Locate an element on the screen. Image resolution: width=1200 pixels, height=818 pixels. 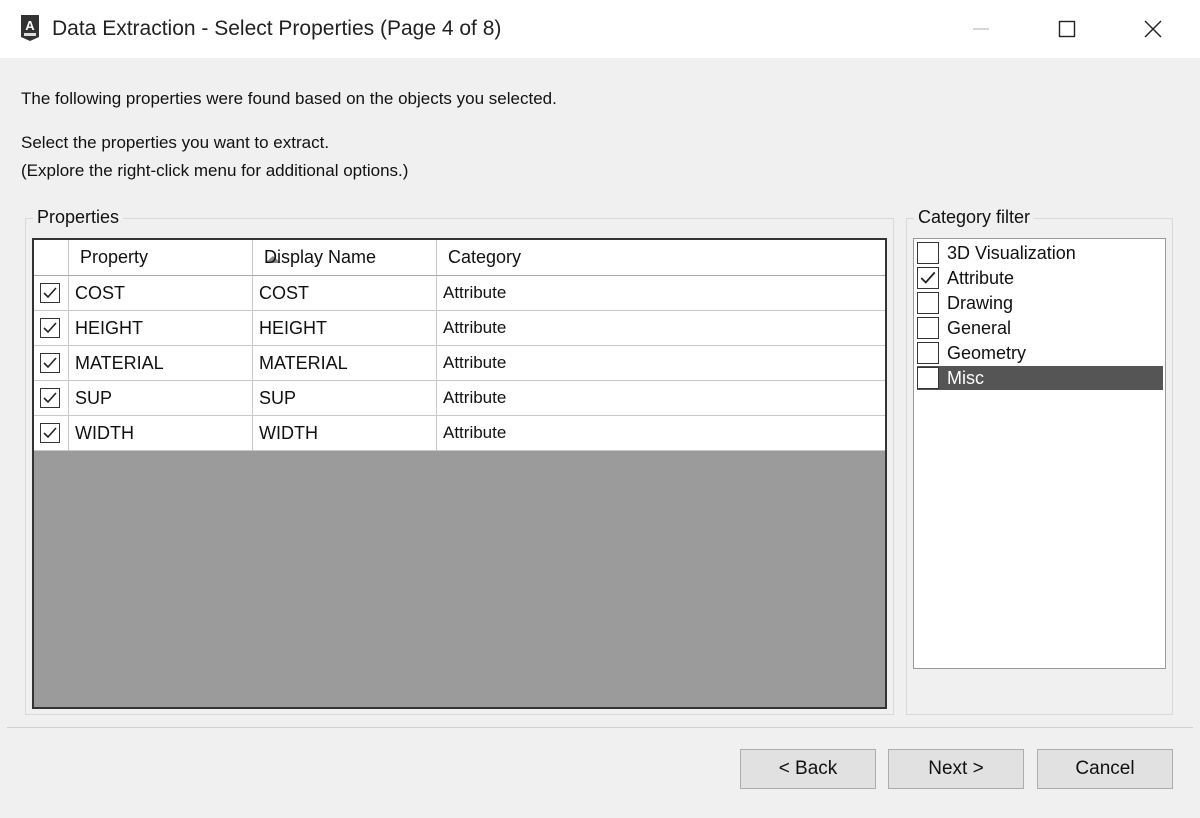
minimize-icon is located at coordinates (981, 29).